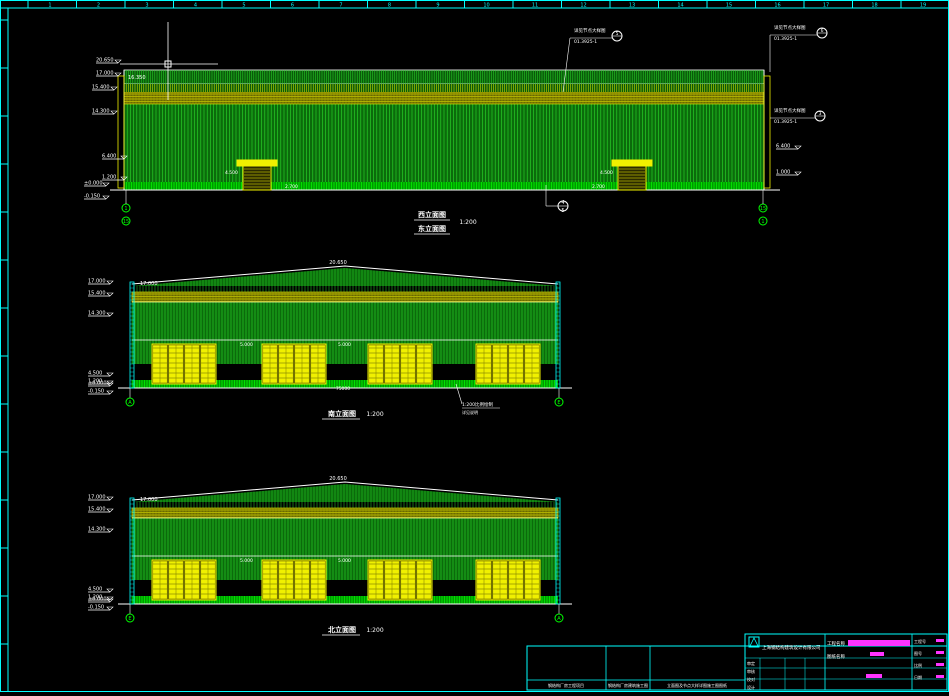  Describe the element at coordinates (680, 6) in the screenshot. I see `ruler-number: 14` at that location.